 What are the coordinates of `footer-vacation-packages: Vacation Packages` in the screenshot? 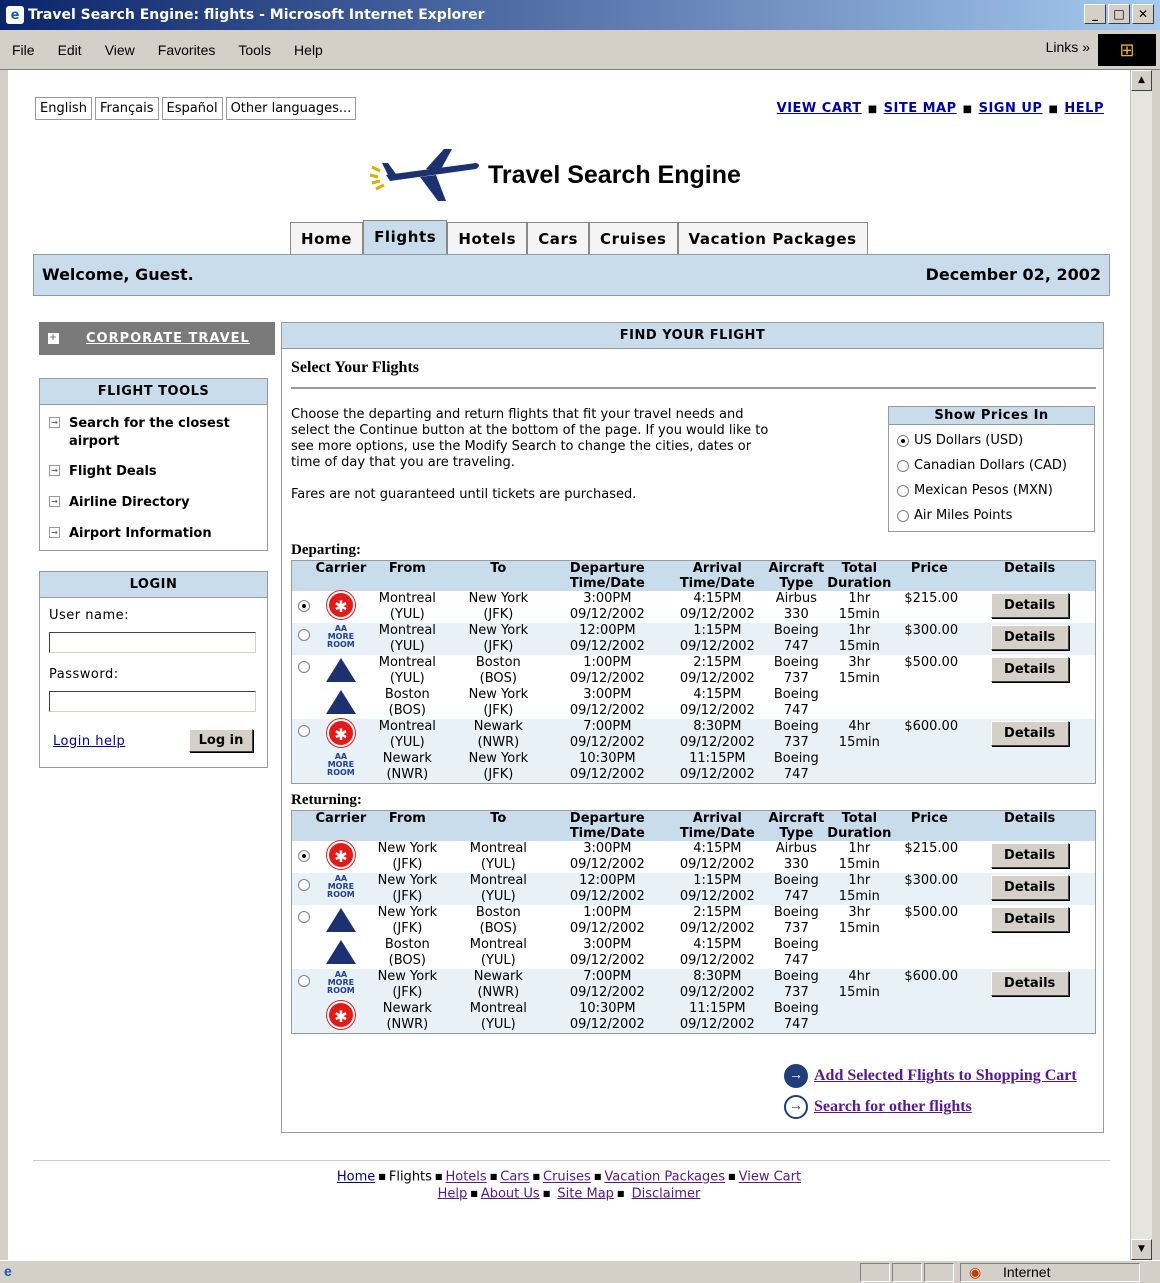 It's located at (664, 1177).